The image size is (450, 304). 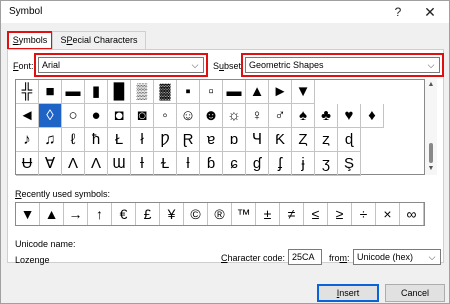 What do you see at coordinates (188, 116) in the screenshot?
I see `symbol-cell: ☺` at bounding box center [188, 116].